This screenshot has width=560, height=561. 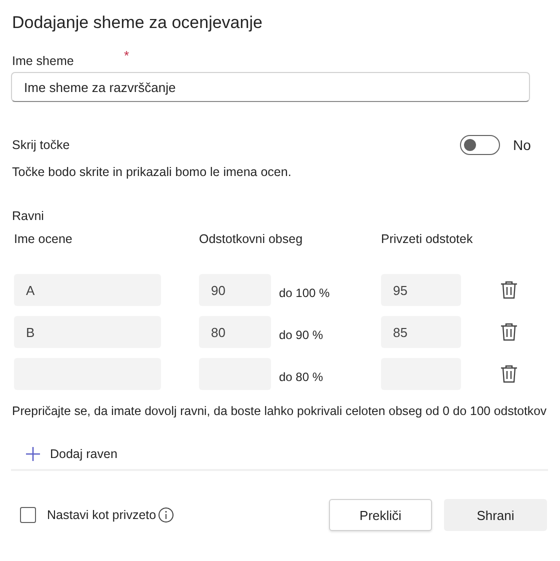 What do you see at coordinates (270, 87) in the screenshot?
I see `scheme-name-field: Ime sheme za razvrščanje` at bounding box center [270, 87].